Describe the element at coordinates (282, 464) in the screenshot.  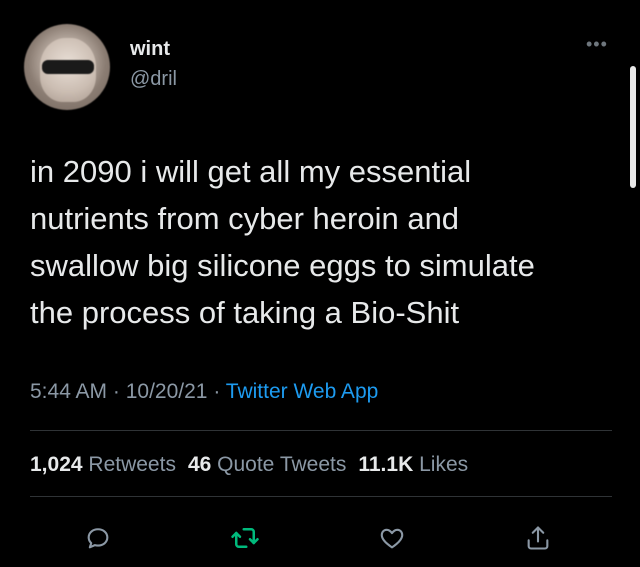
I see `quote-tweets-label: Quote Tweets` at that location.